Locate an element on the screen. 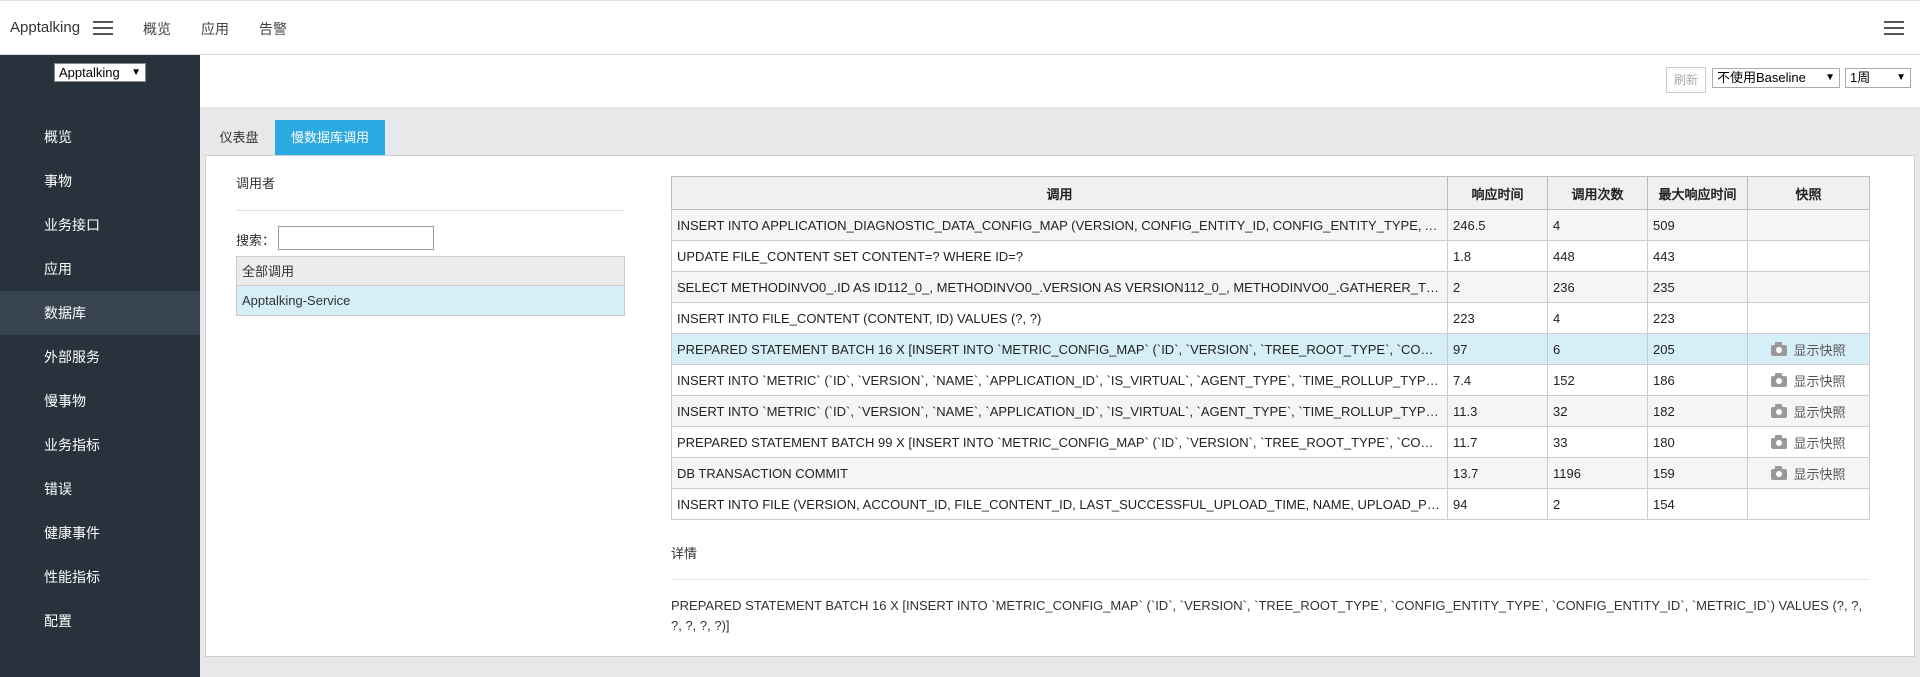 Image resolution: width=1920 pixels, height=677 pixels. top-nav-overview: 概览 is located at coordinates (157, 29).